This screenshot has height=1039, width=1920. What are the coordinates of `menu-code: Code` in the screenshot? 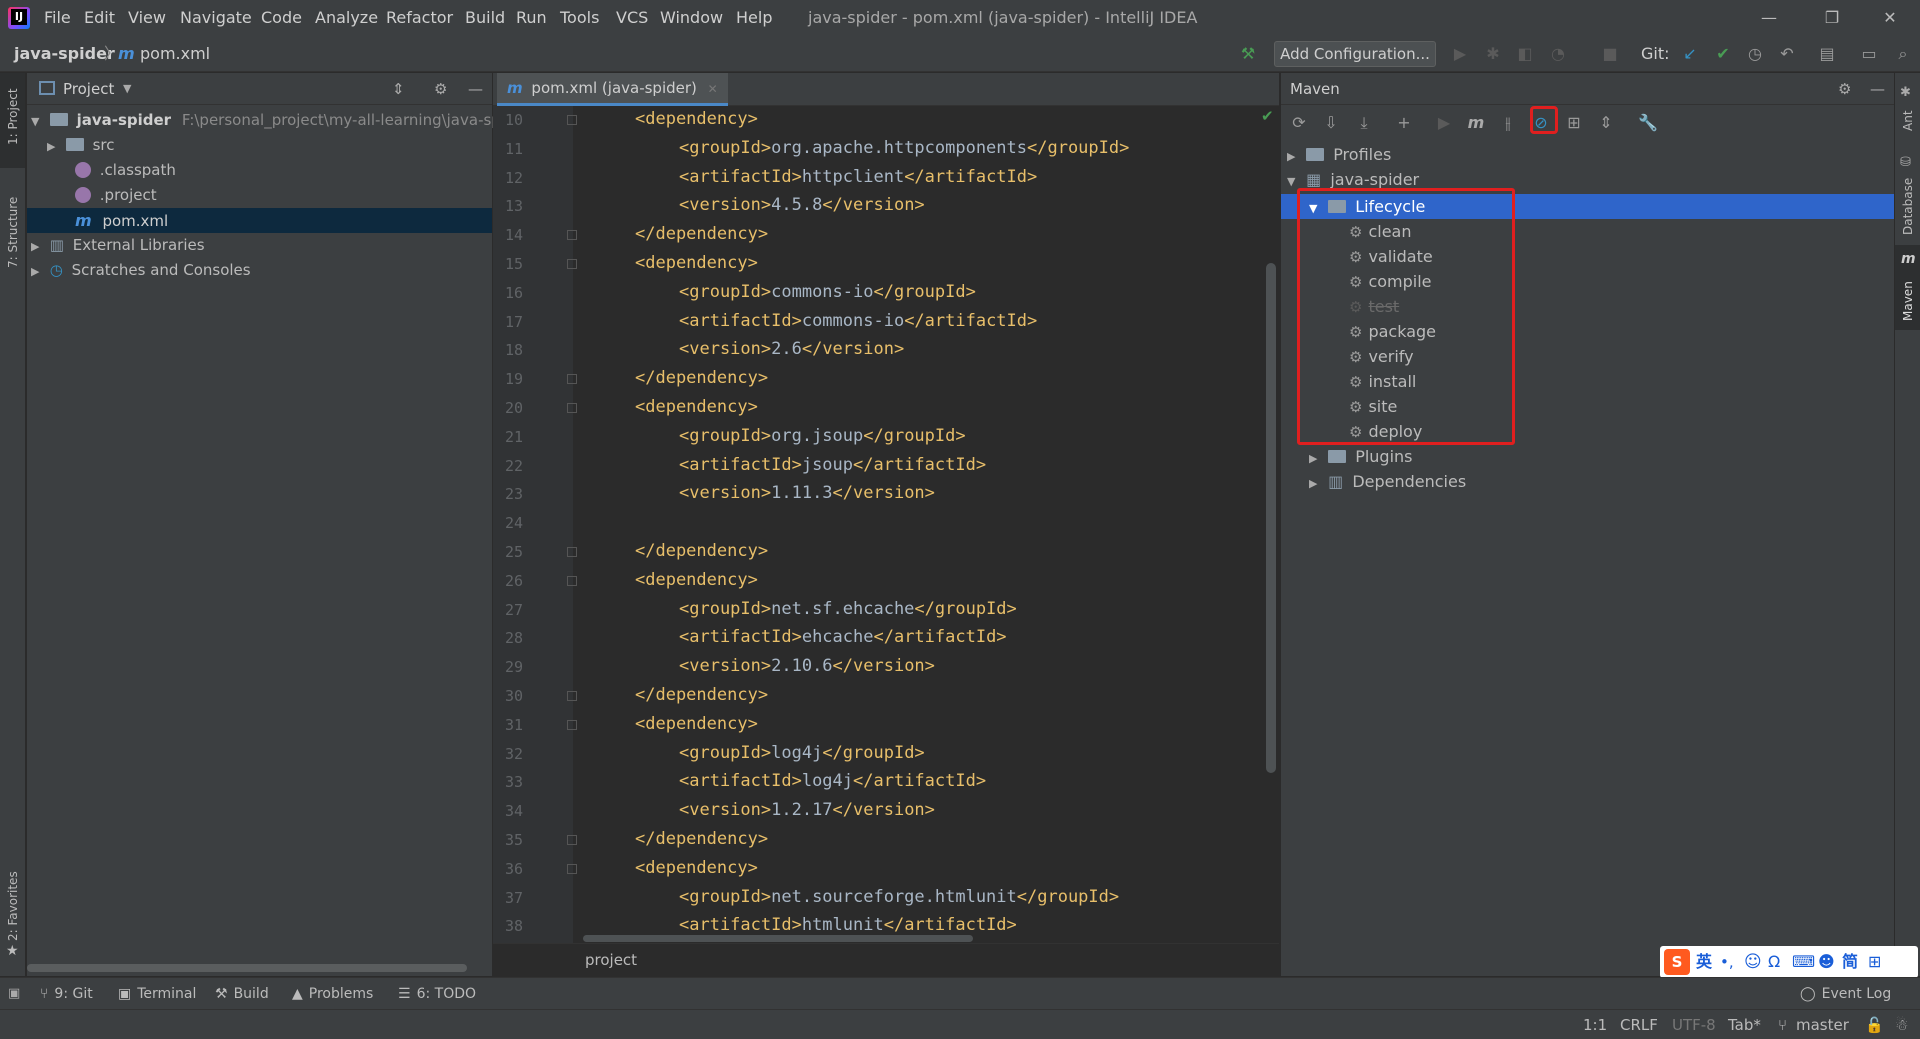 It's located at (281, 18).